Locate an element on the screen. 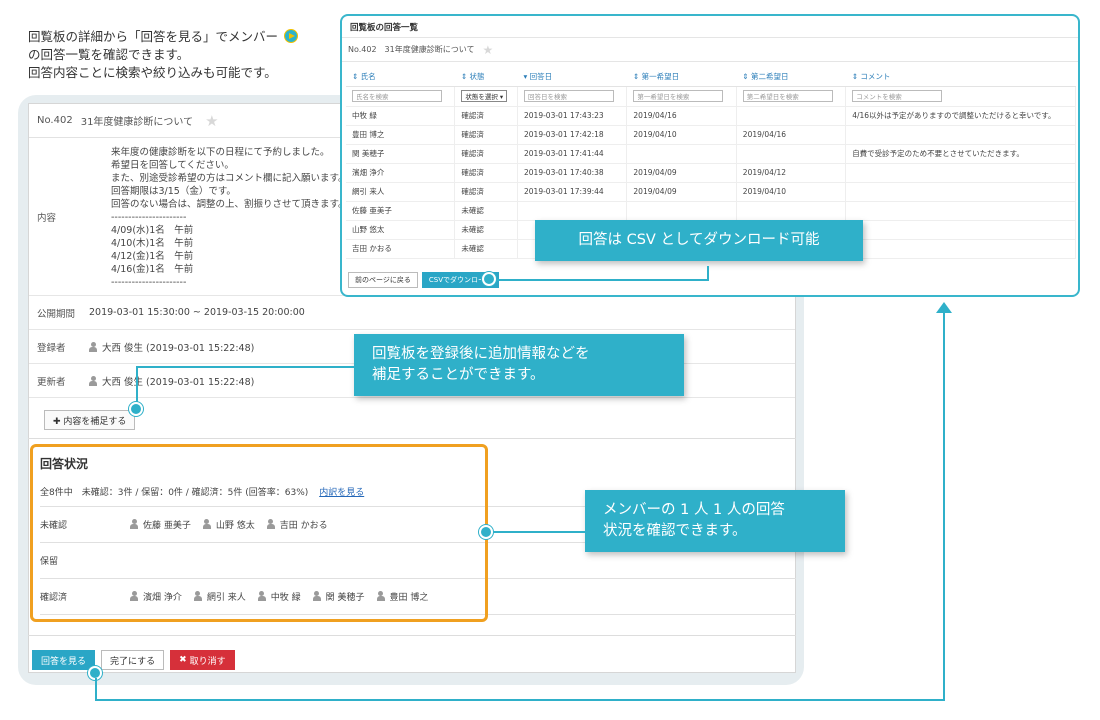  board-number: No.402 is located at coordinates (55, 120).